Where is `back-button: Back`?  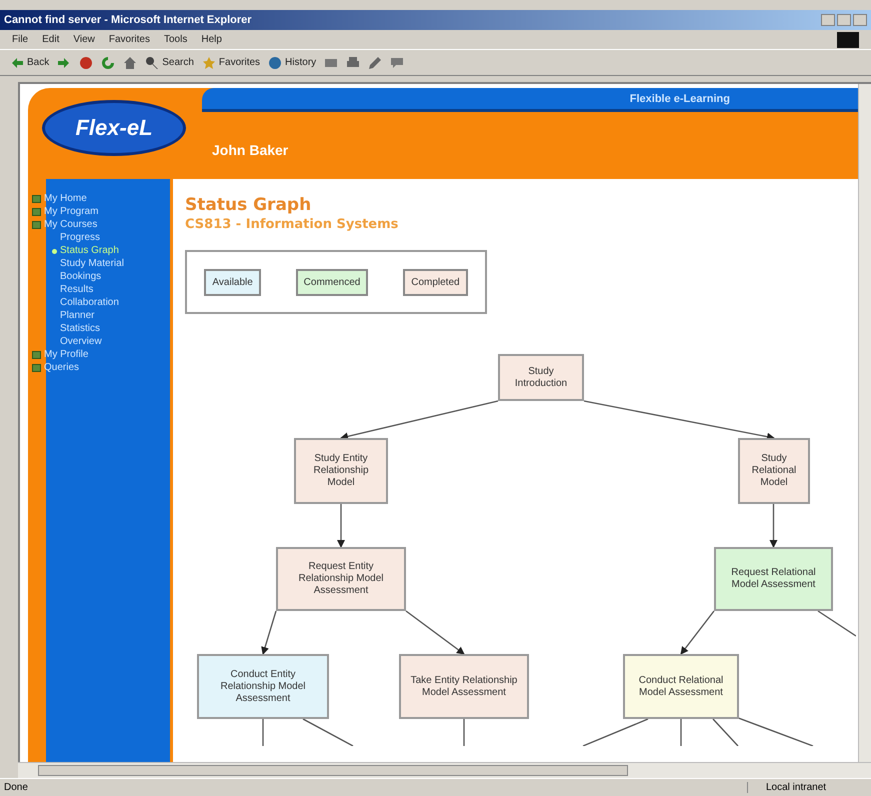 back-button: Back is located at coordinates (30, 63).